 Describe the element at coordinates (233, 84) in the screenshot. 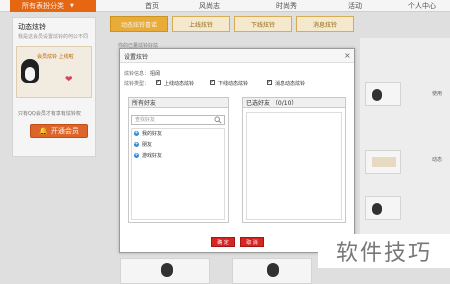

I see `option-offline-label: 下线动态炫铃` at that location.